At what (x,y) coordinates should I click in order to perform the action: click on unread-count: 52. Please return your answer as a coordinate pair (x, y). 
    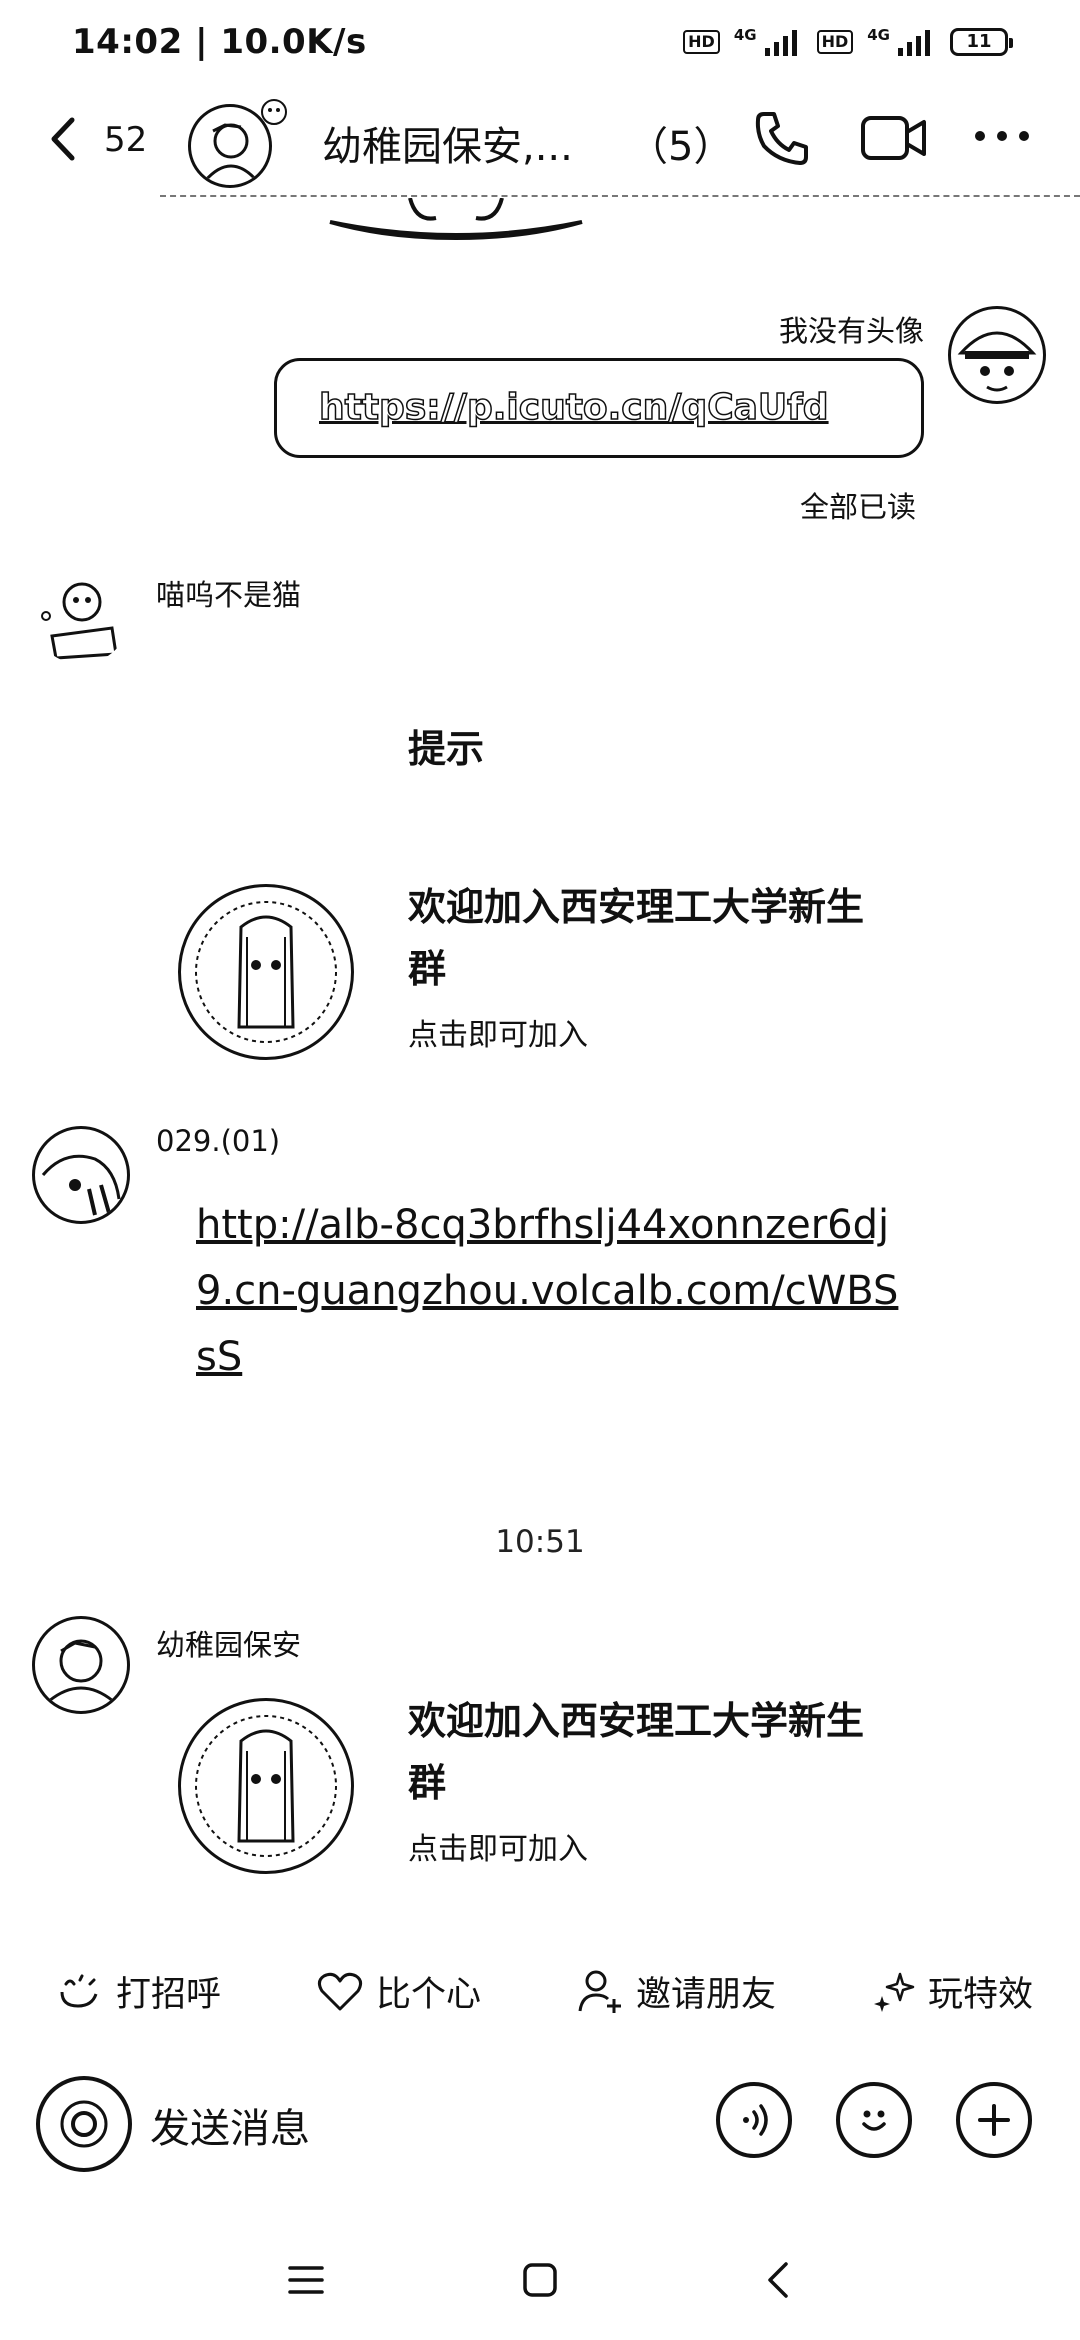
    Looking at the image, I should click on (125, 140).